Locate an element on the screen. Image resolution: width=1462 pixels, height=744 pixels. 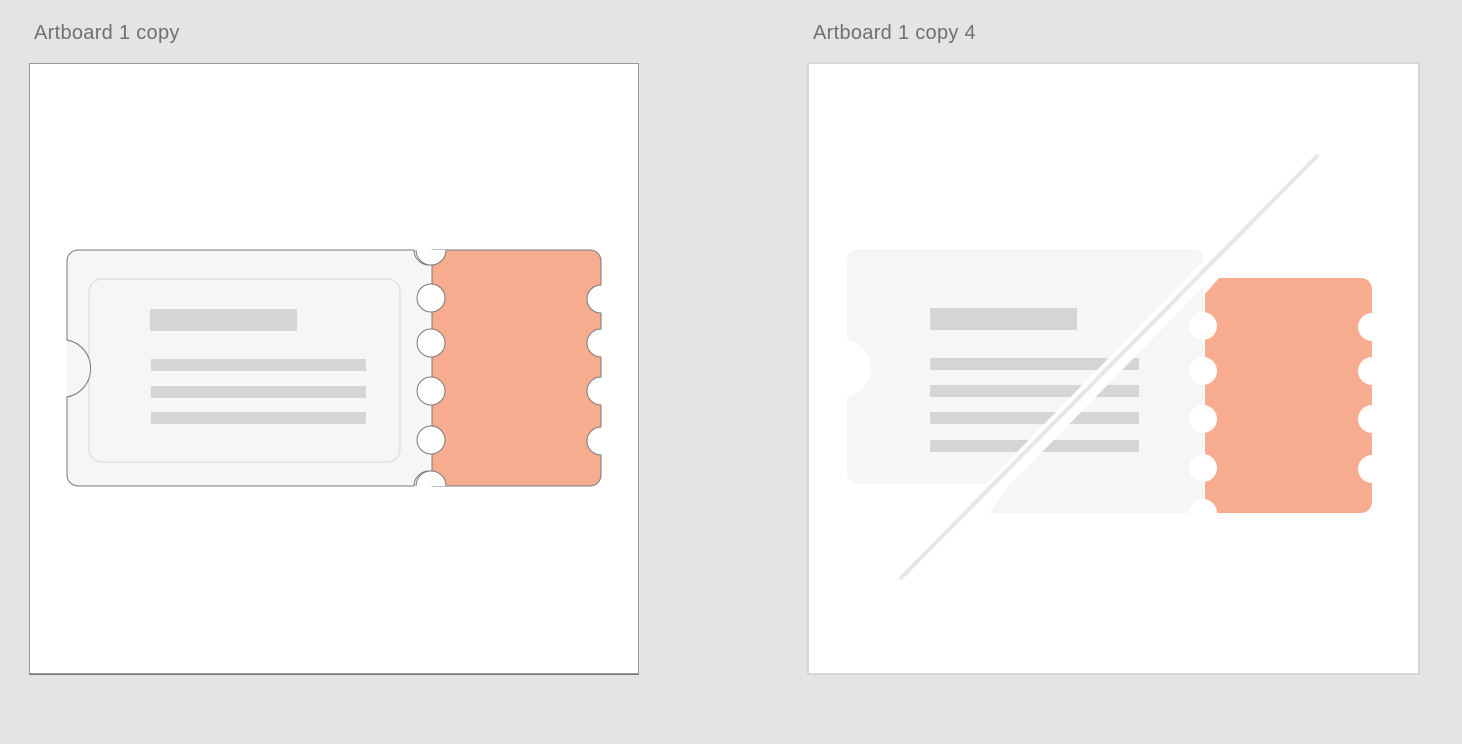
artboard-label-1: Artboard 1 copy is located at coordinates (107, 33).